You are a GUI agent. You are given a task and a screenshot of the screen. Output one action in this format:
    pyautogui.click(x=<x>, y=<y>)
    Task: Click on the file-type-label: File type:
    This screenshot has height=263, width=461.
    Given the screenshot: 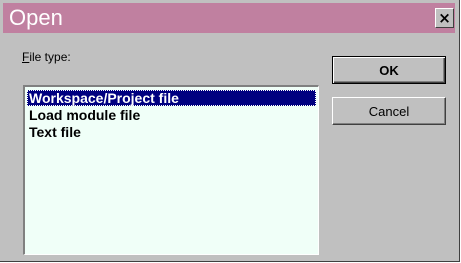 What is the action you would take?
    pyautogui.click(x=46, y=57)
    